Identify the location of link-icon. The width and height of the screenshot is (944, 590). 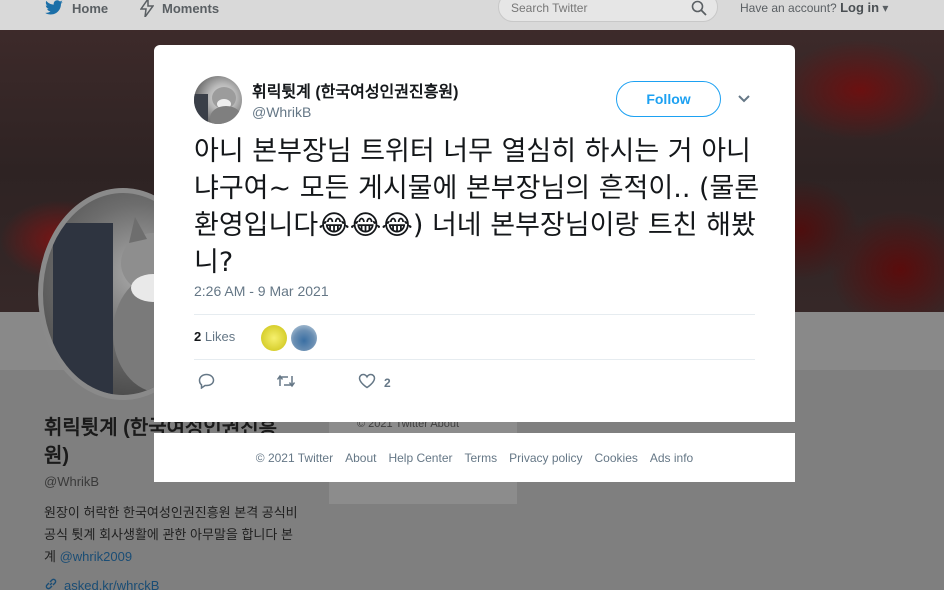
(51, 583).